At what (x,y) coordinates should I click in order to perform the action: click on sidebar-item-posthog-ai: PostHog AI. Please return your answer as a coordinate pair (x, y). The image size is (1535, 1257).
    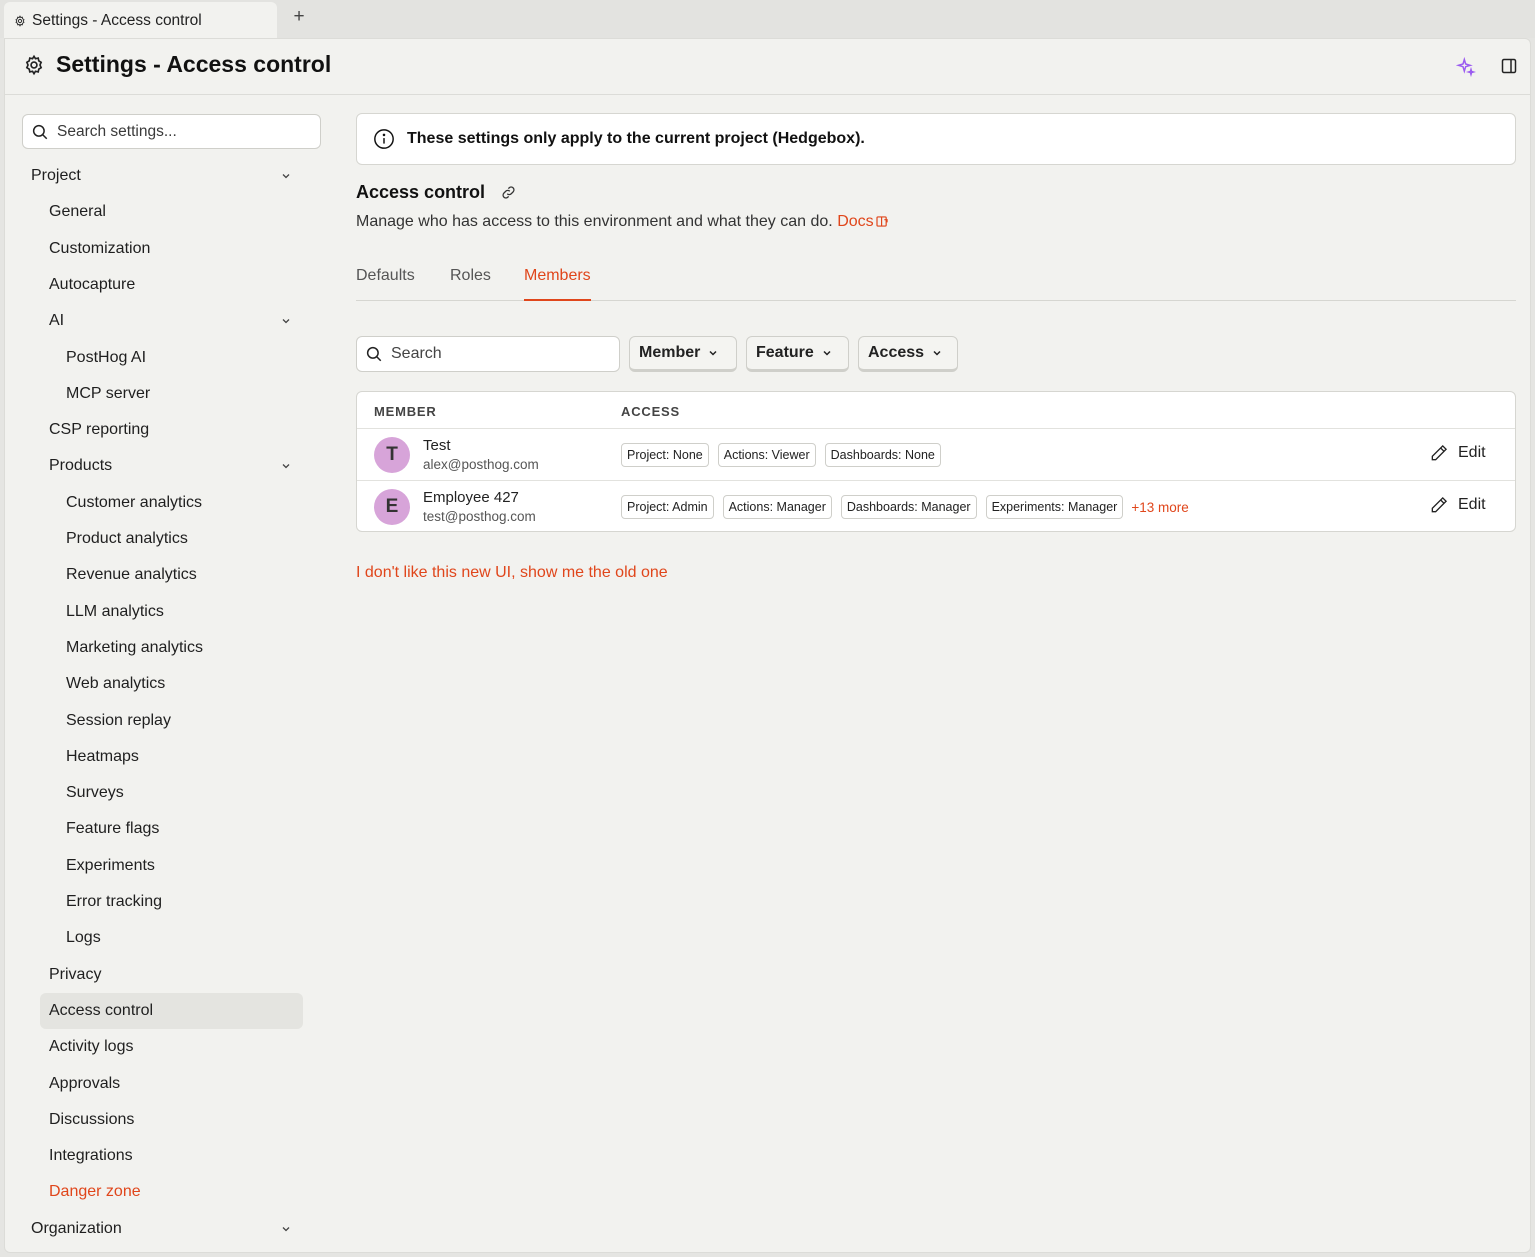
    Looking at the image, I should click on (178, 358).